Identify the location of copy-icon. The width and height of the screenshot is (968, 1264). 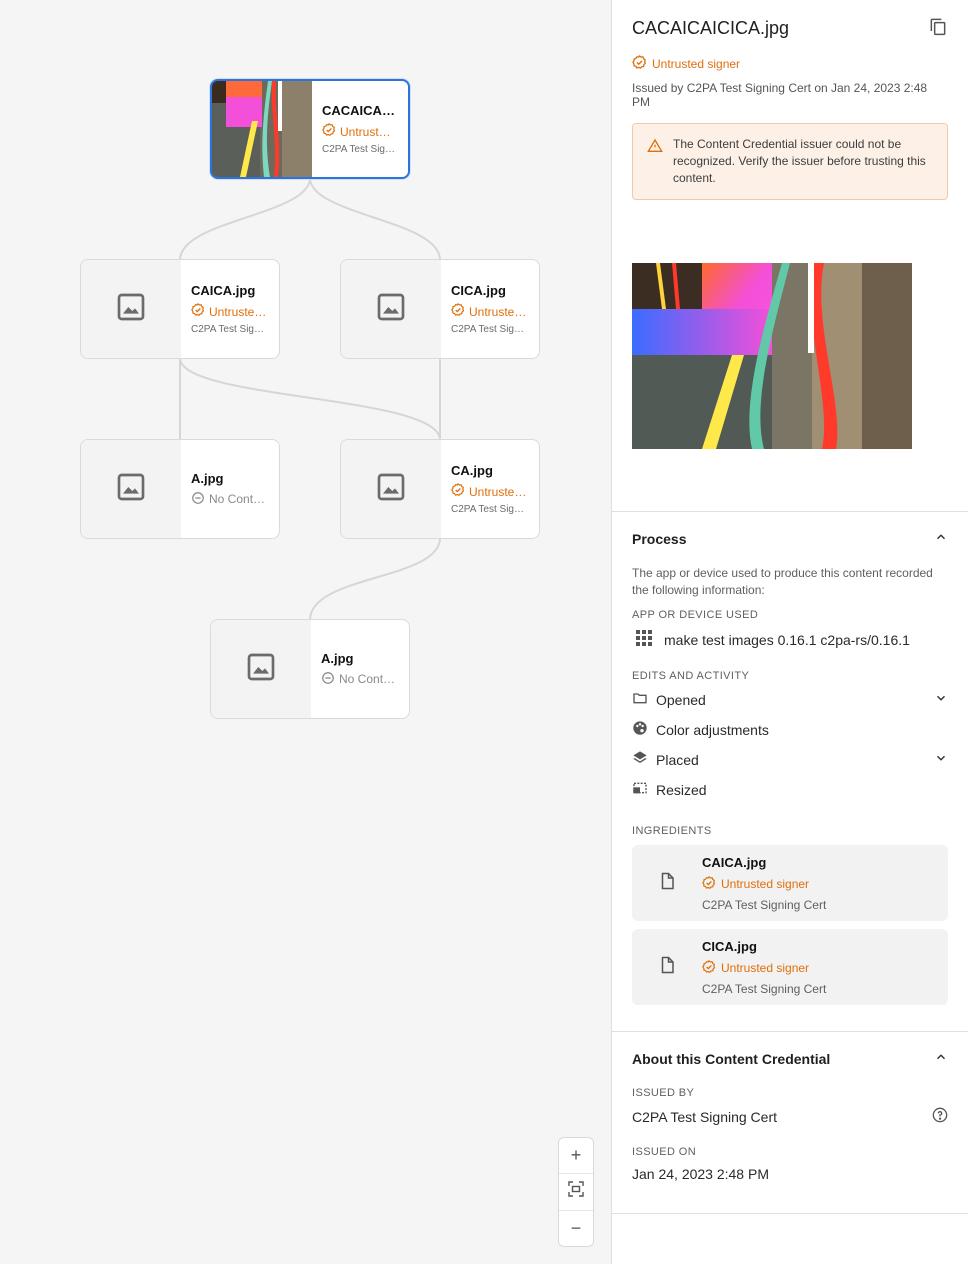
(938, 28).